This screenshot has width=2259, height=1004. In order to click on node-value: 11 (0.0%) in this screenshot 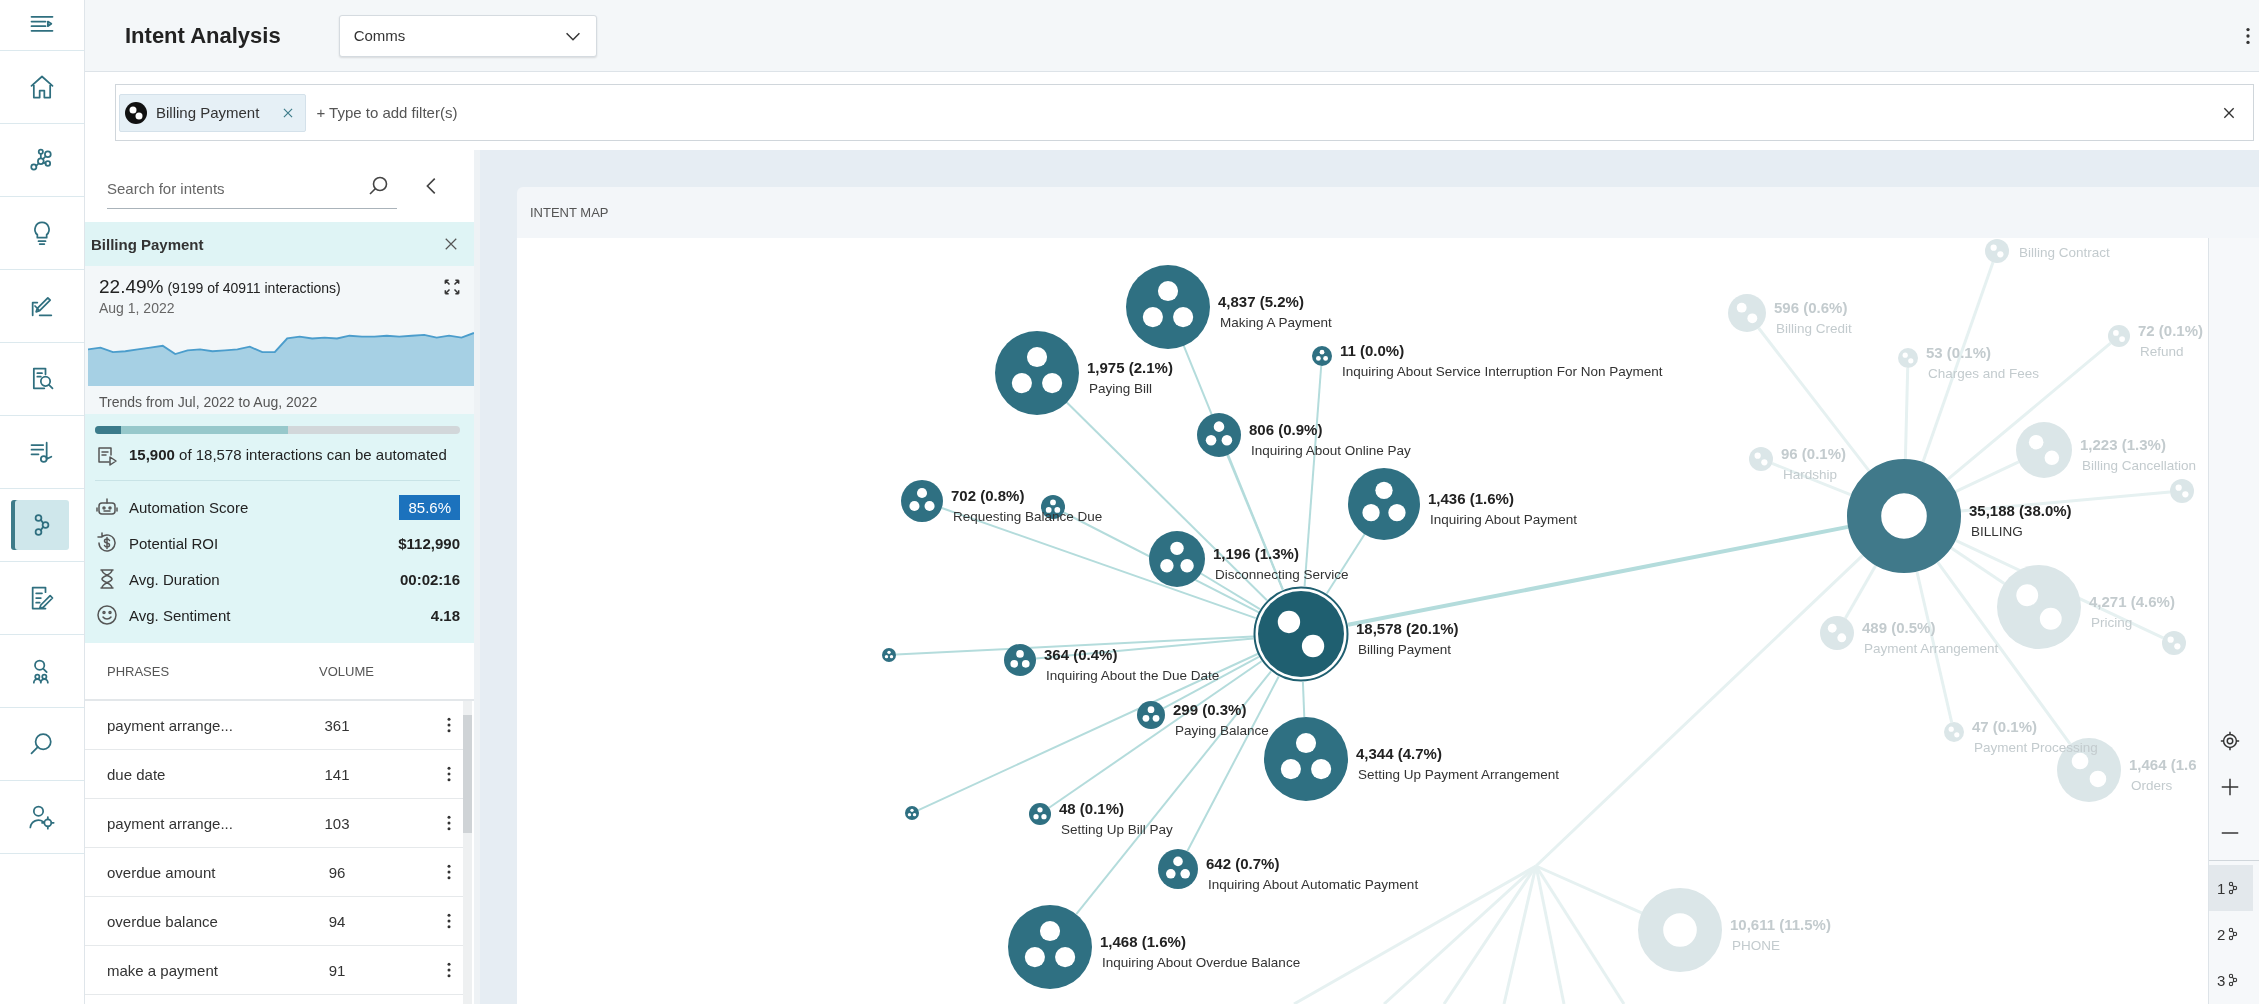, I will do `click(1372, 350)`.